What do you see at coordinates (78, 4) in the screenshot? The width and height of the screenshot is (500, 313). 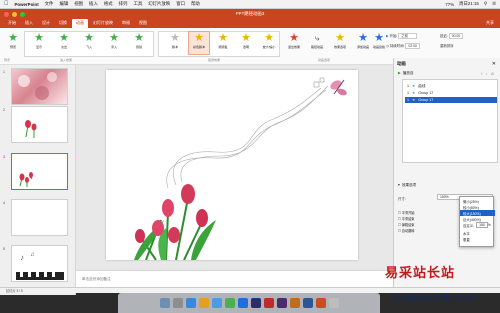 I see `menu-view: 视图` at bounding box center [78, 4].